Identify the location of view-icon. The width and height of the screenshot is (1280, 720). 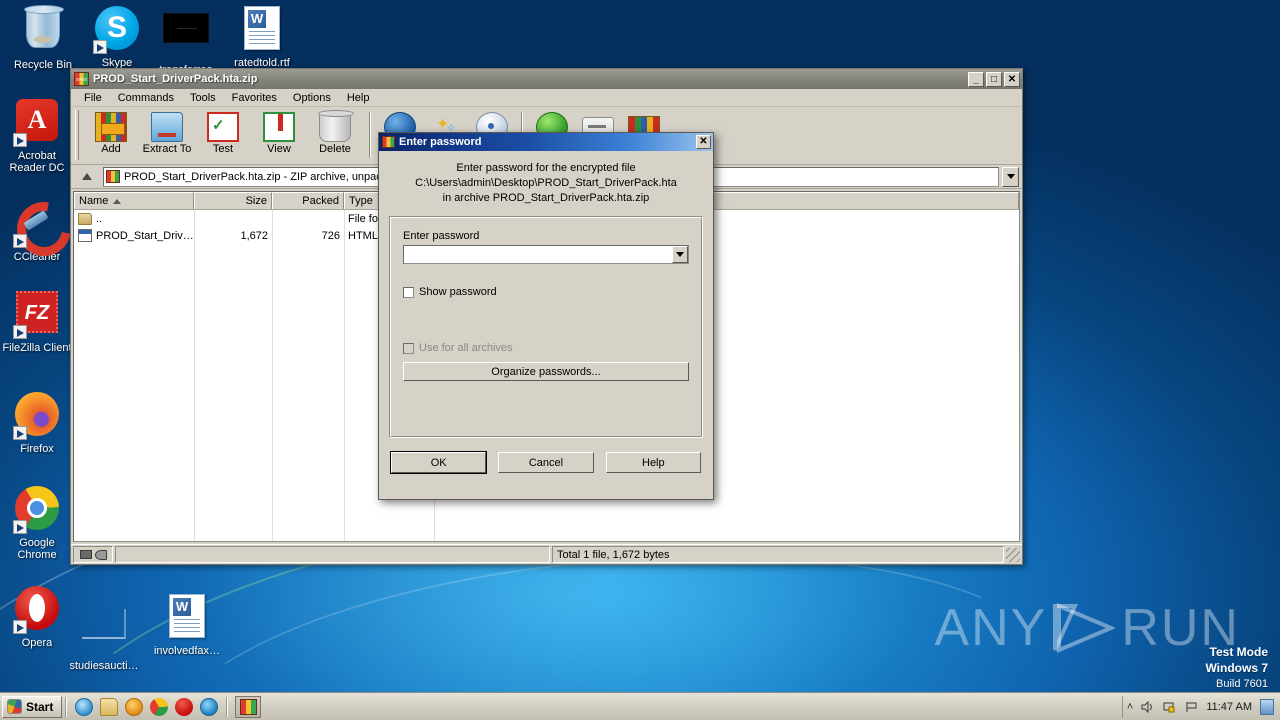
(279, 127).